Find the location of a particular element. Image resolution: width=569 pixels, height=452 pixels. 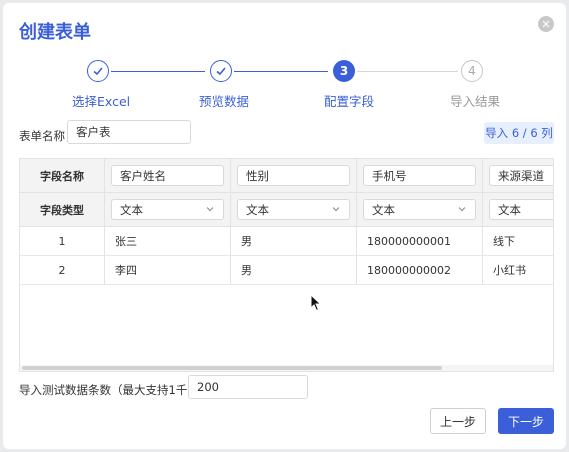

field-name-header: 字段名称 is located at coordinates (62, 175).